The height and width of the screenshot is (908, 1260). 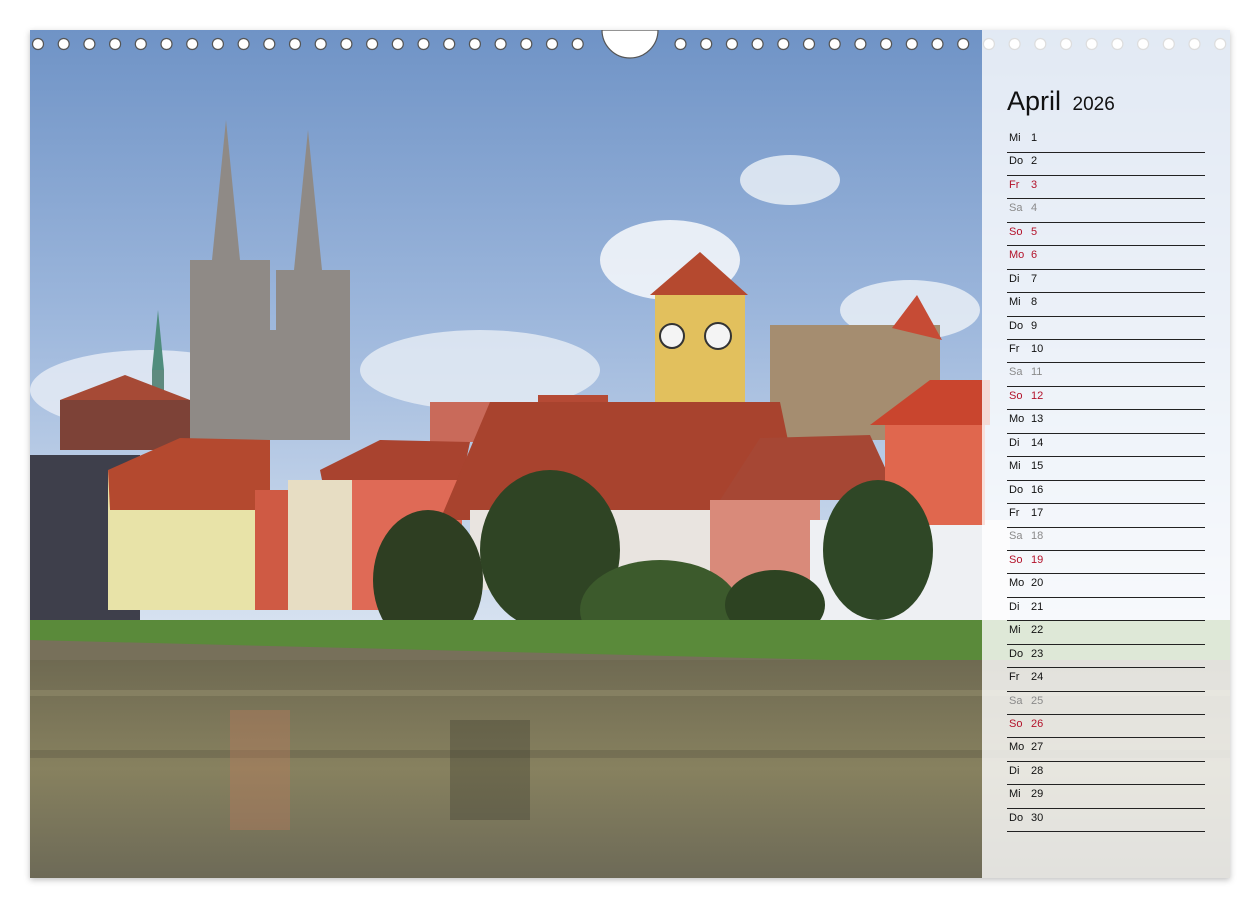 I want to click on day-row: So 19, so click(x=1106, y=564).